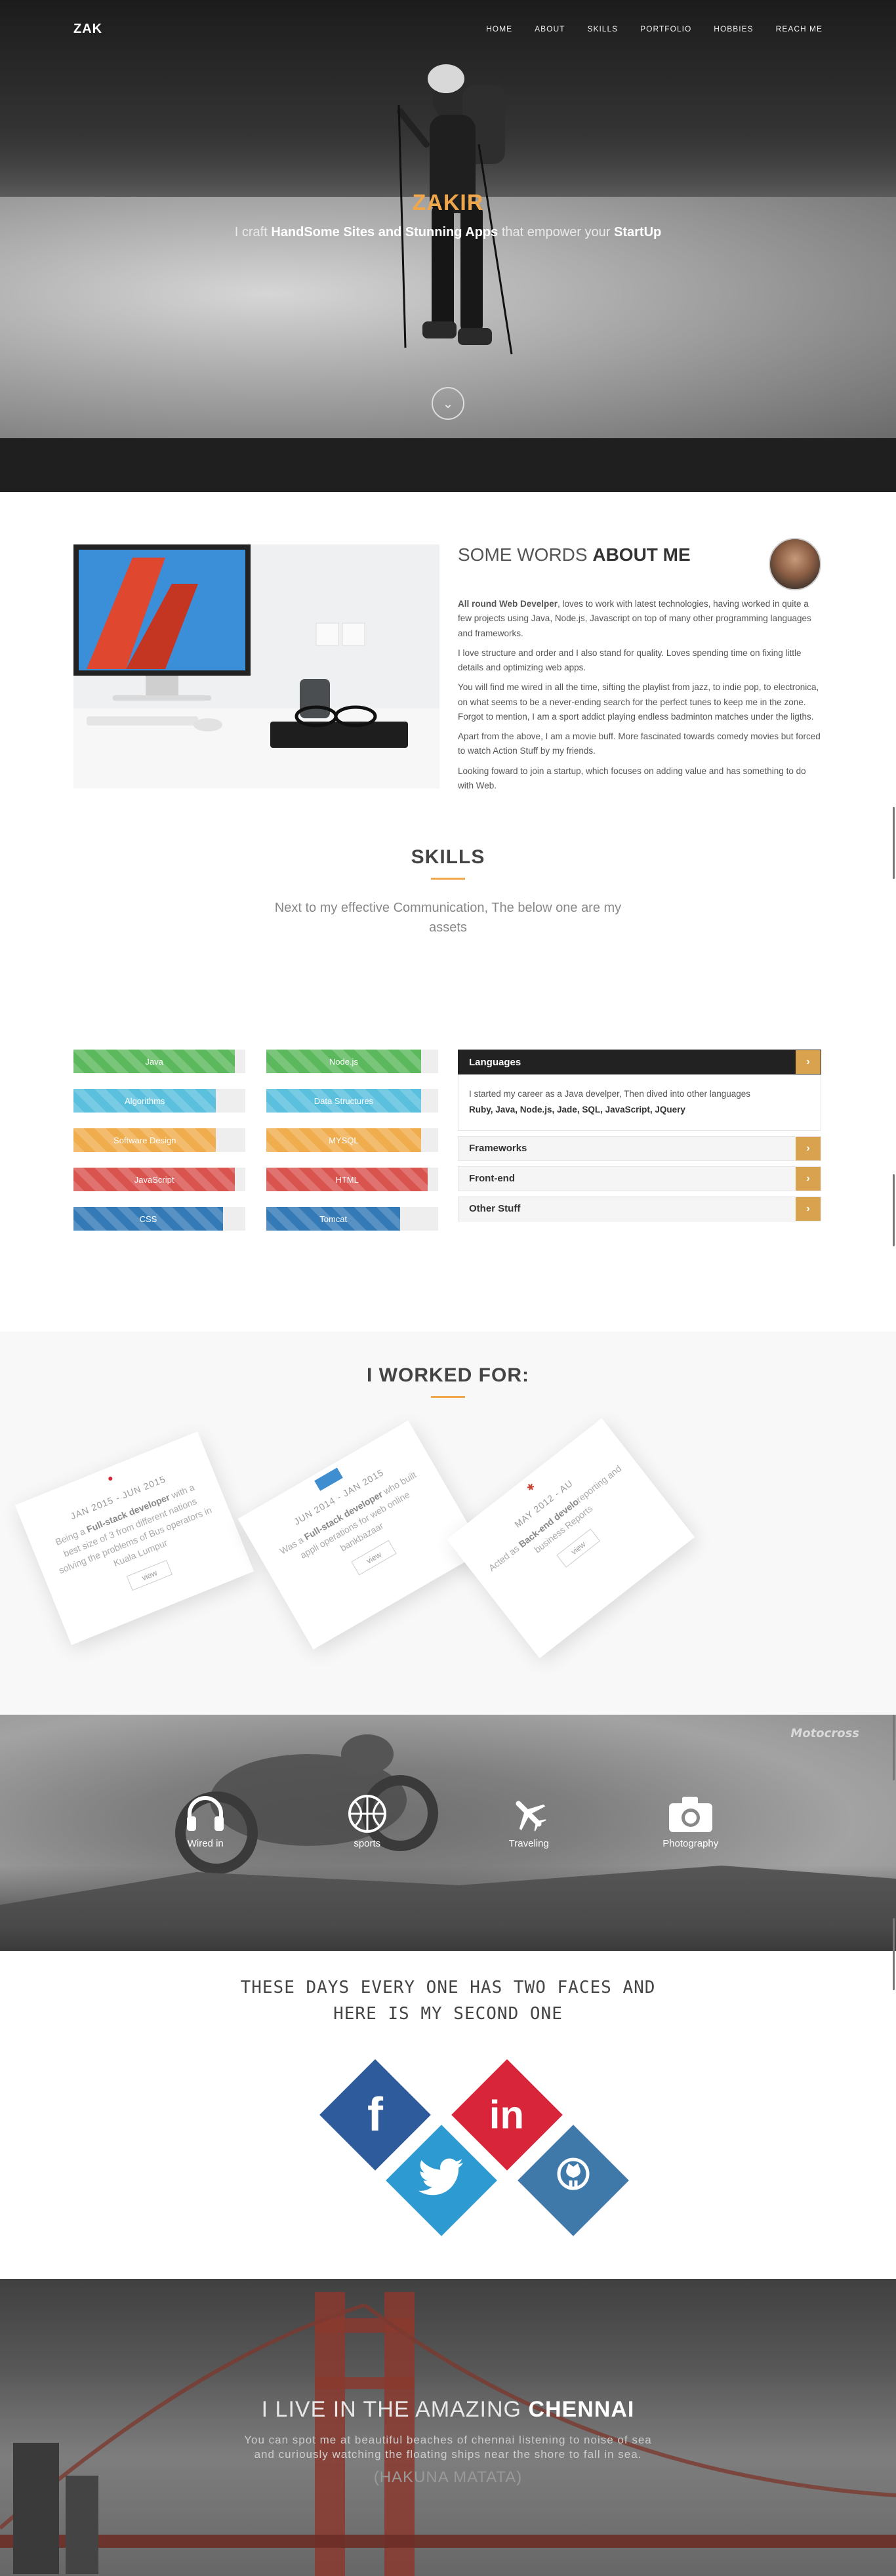 Image resolution: width=896 pixels, height=2576 pixels. I want to click on skill-bar-fill: HTML, so click(347, 1179).